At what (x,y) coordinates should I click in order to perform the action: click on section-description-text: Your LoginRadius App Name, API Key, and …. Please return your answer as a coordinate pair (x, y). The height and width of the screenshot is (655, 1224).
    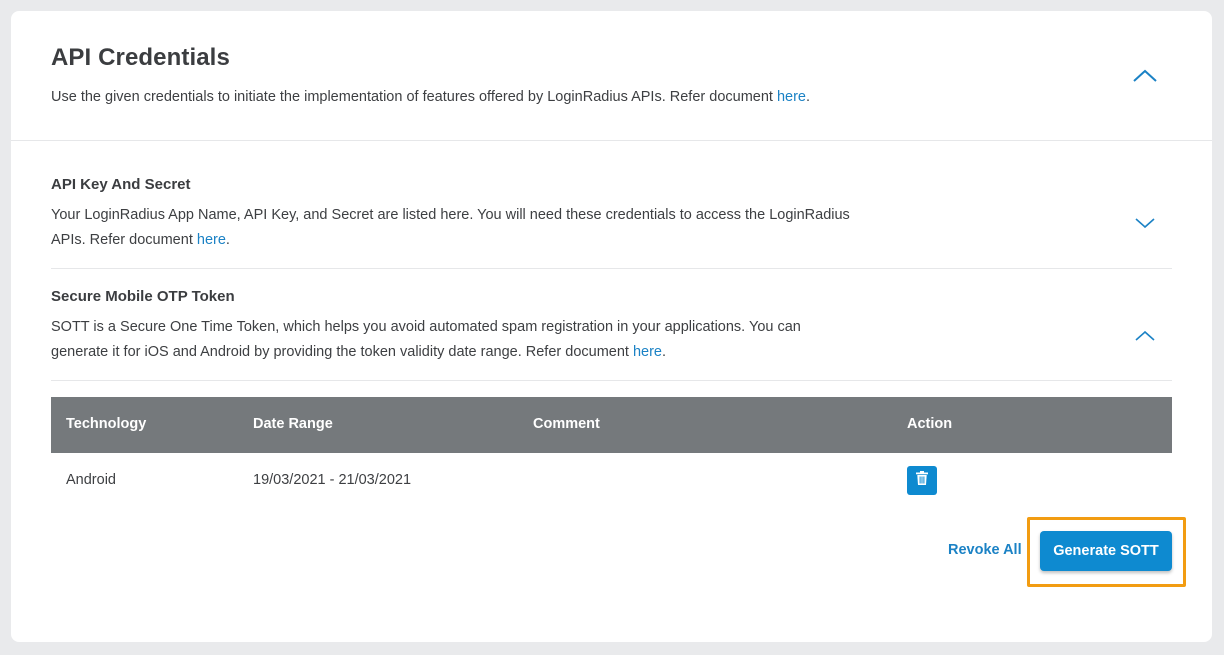
    Looking at the image, I should click on (450, 227).